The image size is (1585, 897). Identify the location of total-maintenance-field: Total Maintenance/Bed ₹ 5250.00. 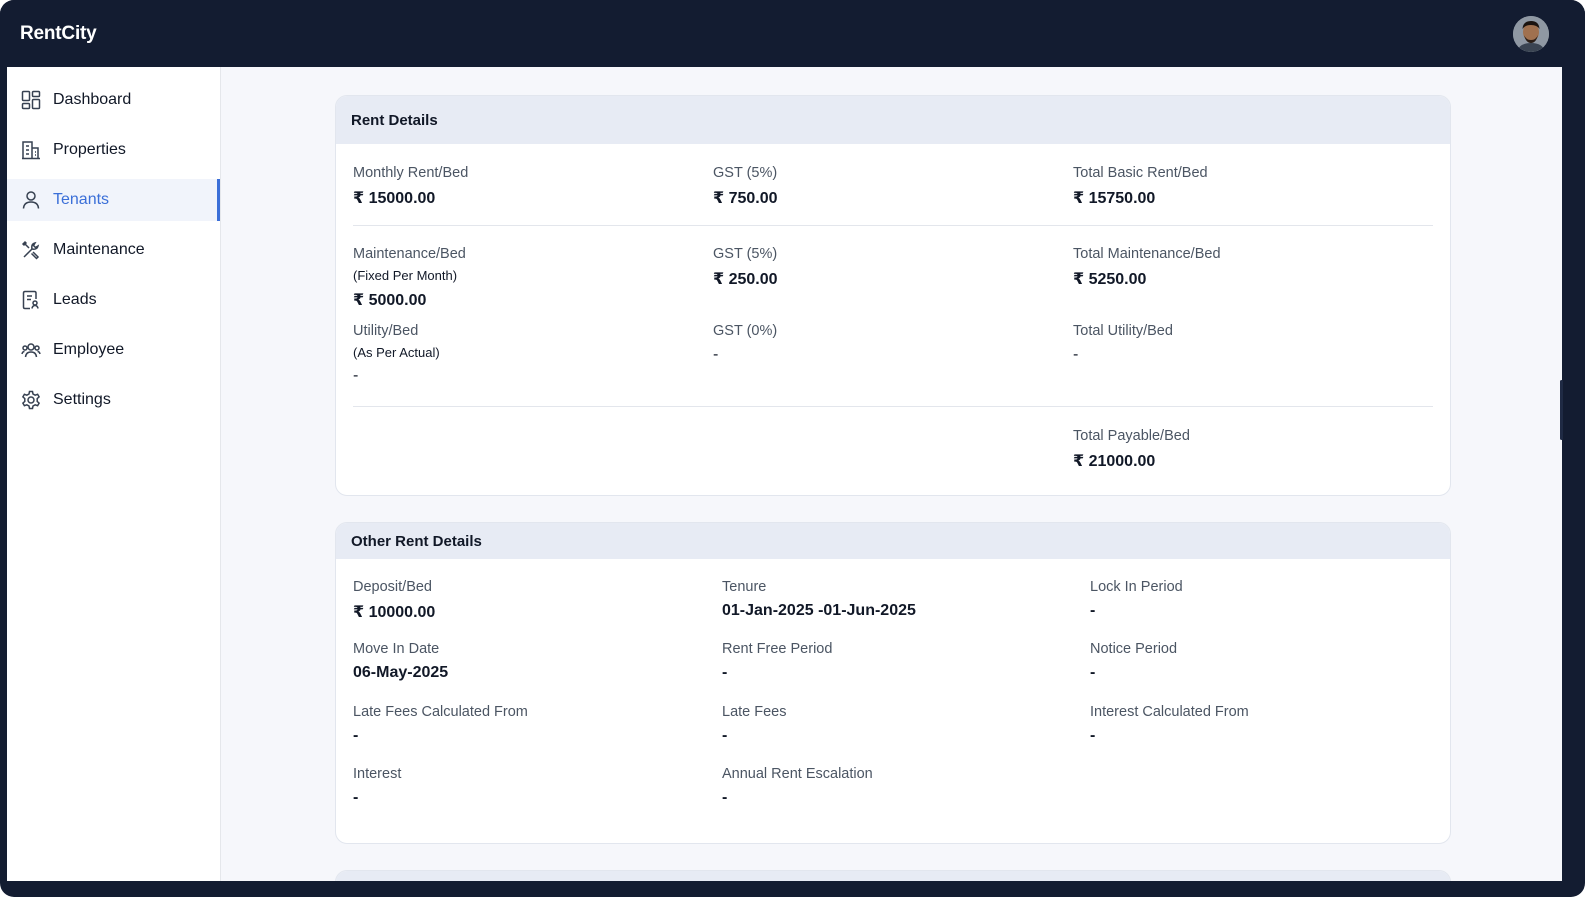
(1147, 267).